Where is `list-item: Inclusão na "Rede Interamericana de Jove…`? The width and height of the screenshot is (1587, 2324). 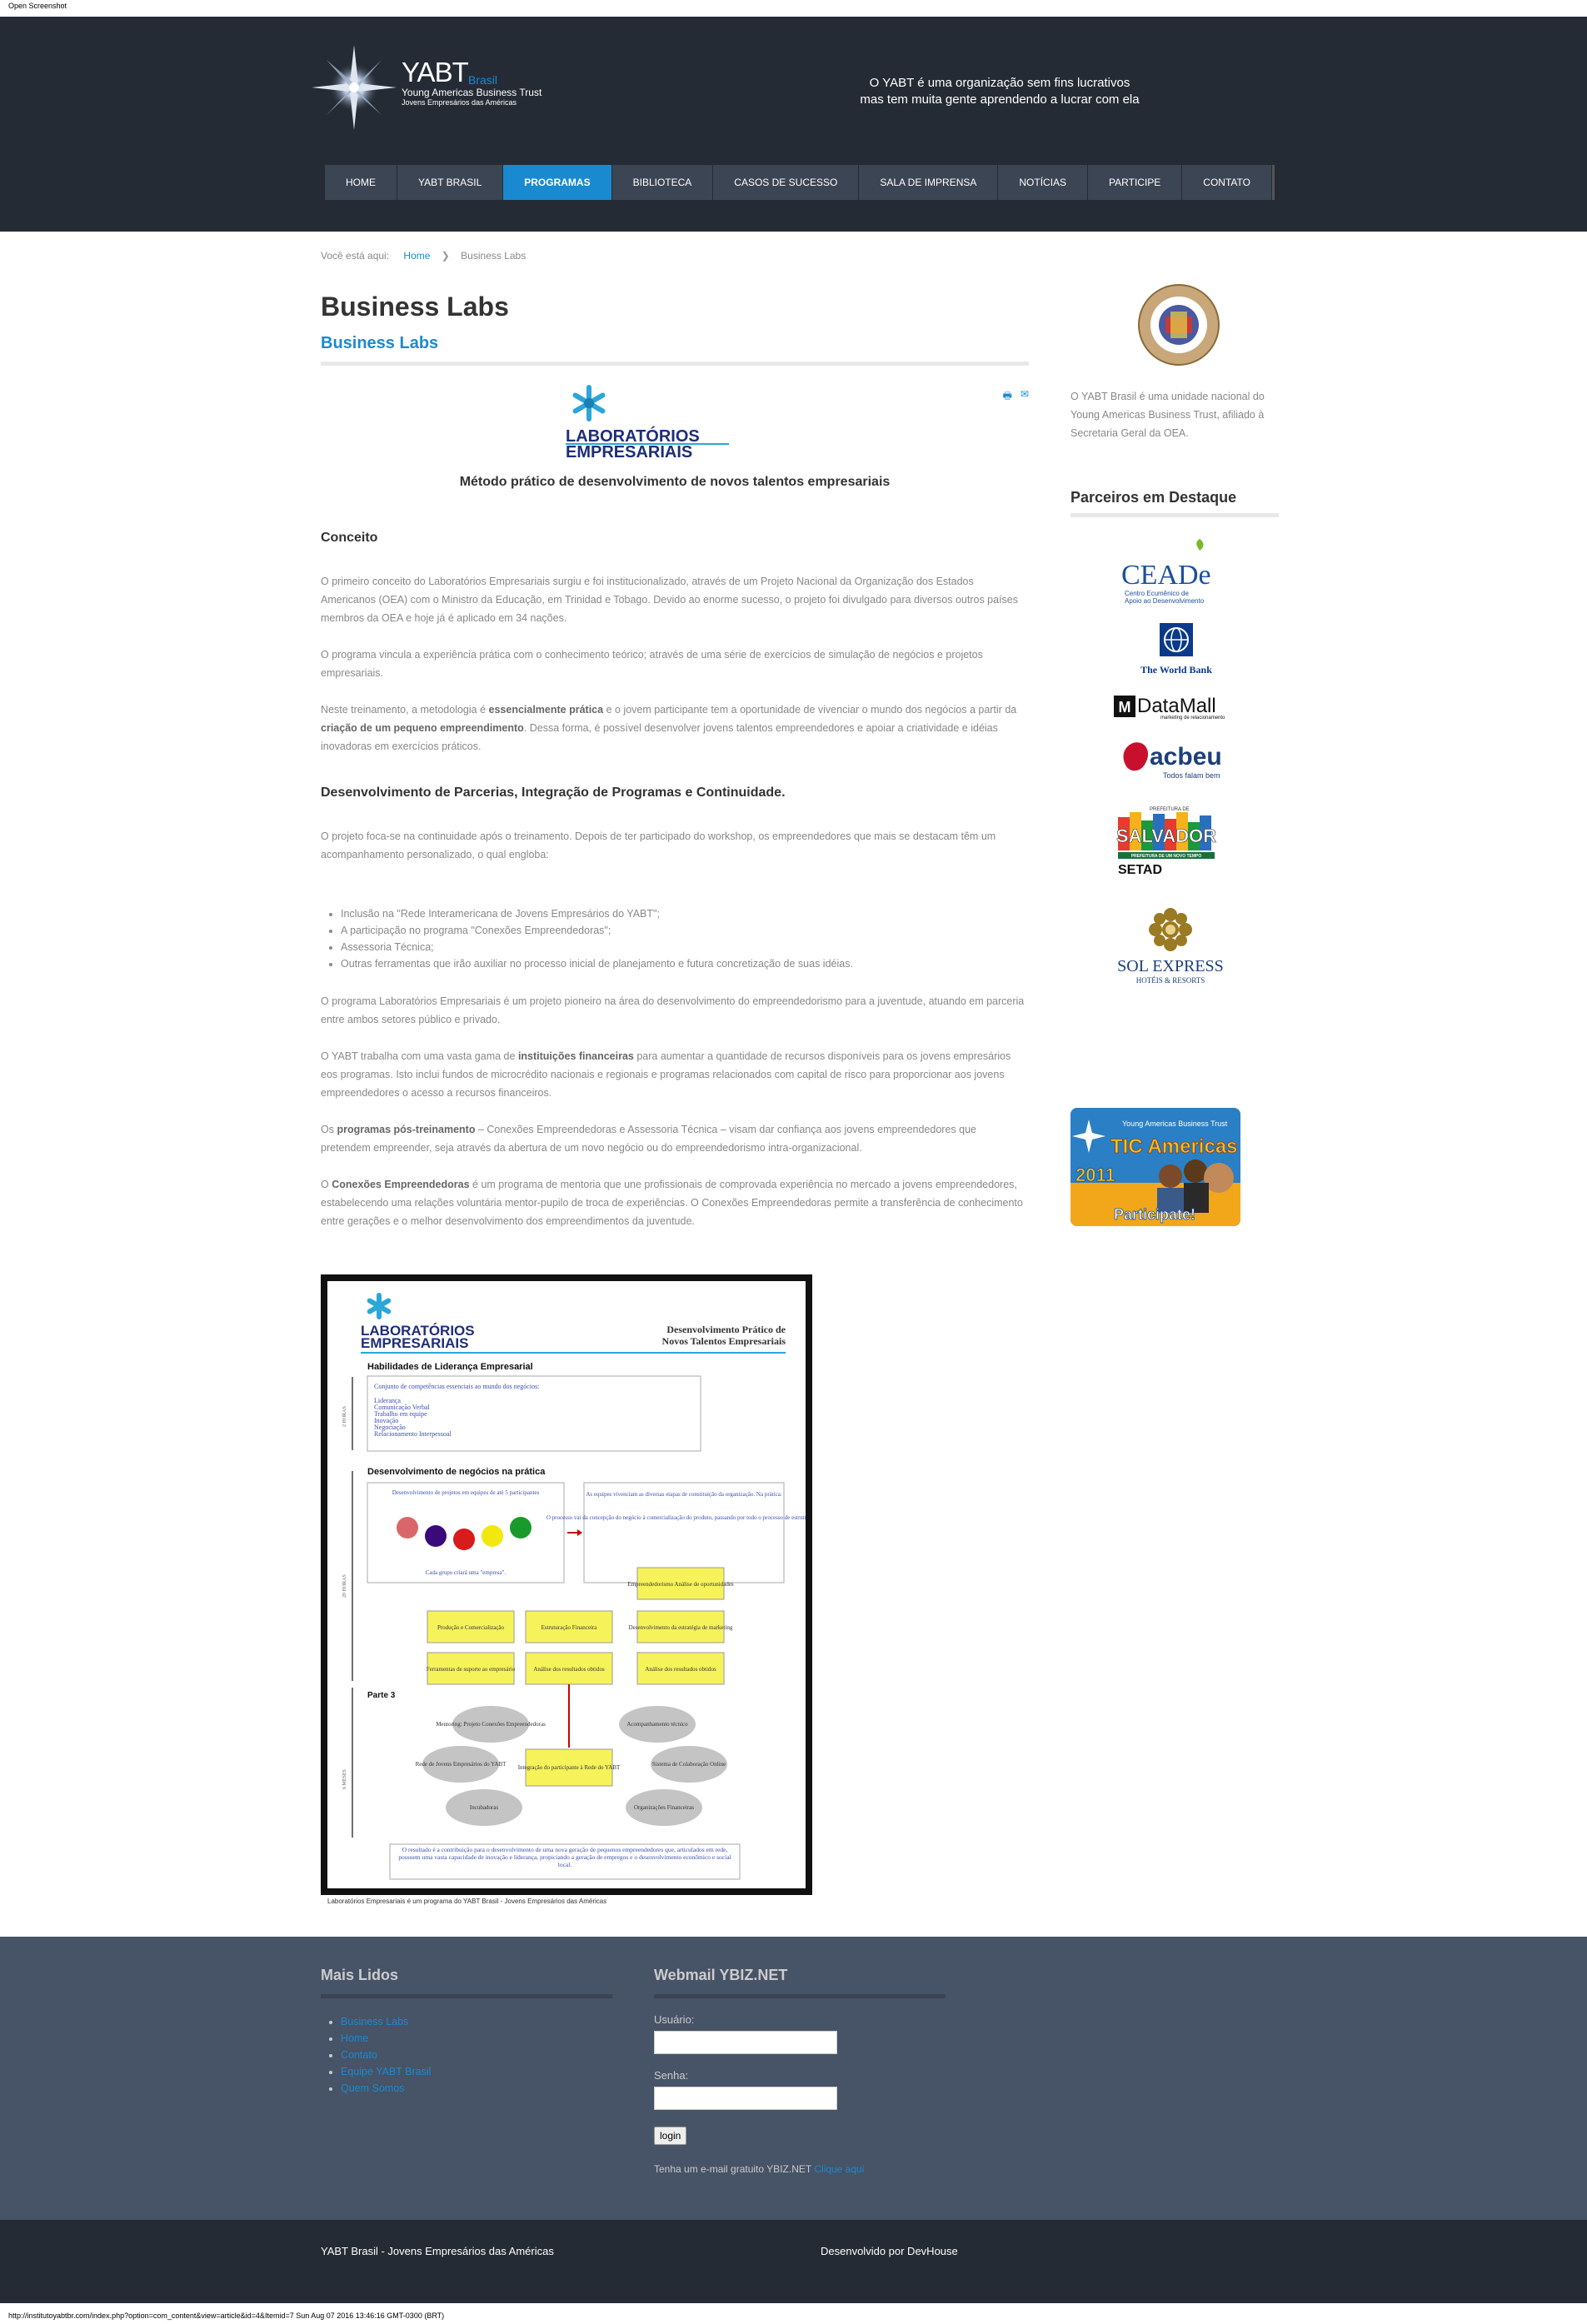
list-item: Inclusão na "Rede Interamericana de Jove… is located at coordinates (685, 913).